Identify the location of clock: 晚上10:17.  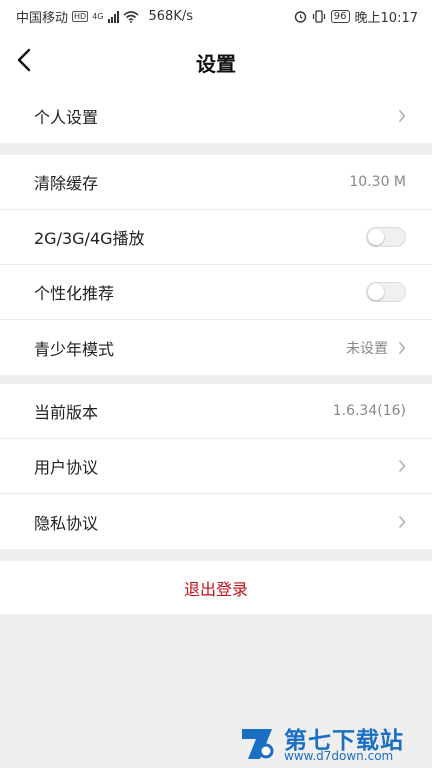
(386, 18).